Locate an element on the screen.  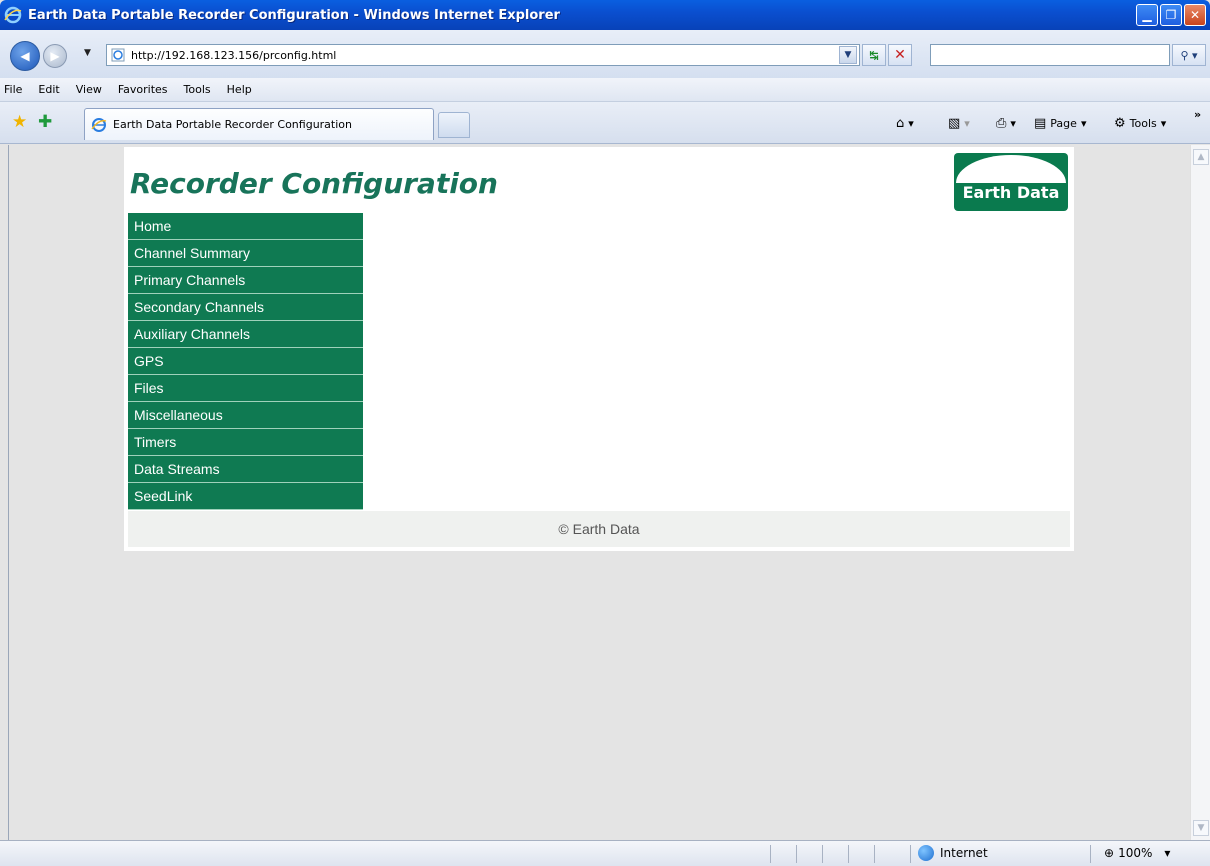
nav-gps: GPS is located at coordinates (245, 361).